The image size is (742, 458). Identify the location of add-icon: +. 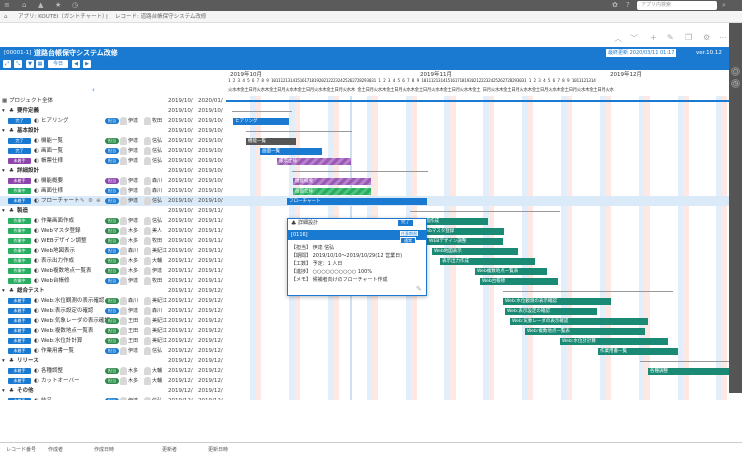
(653, 37).